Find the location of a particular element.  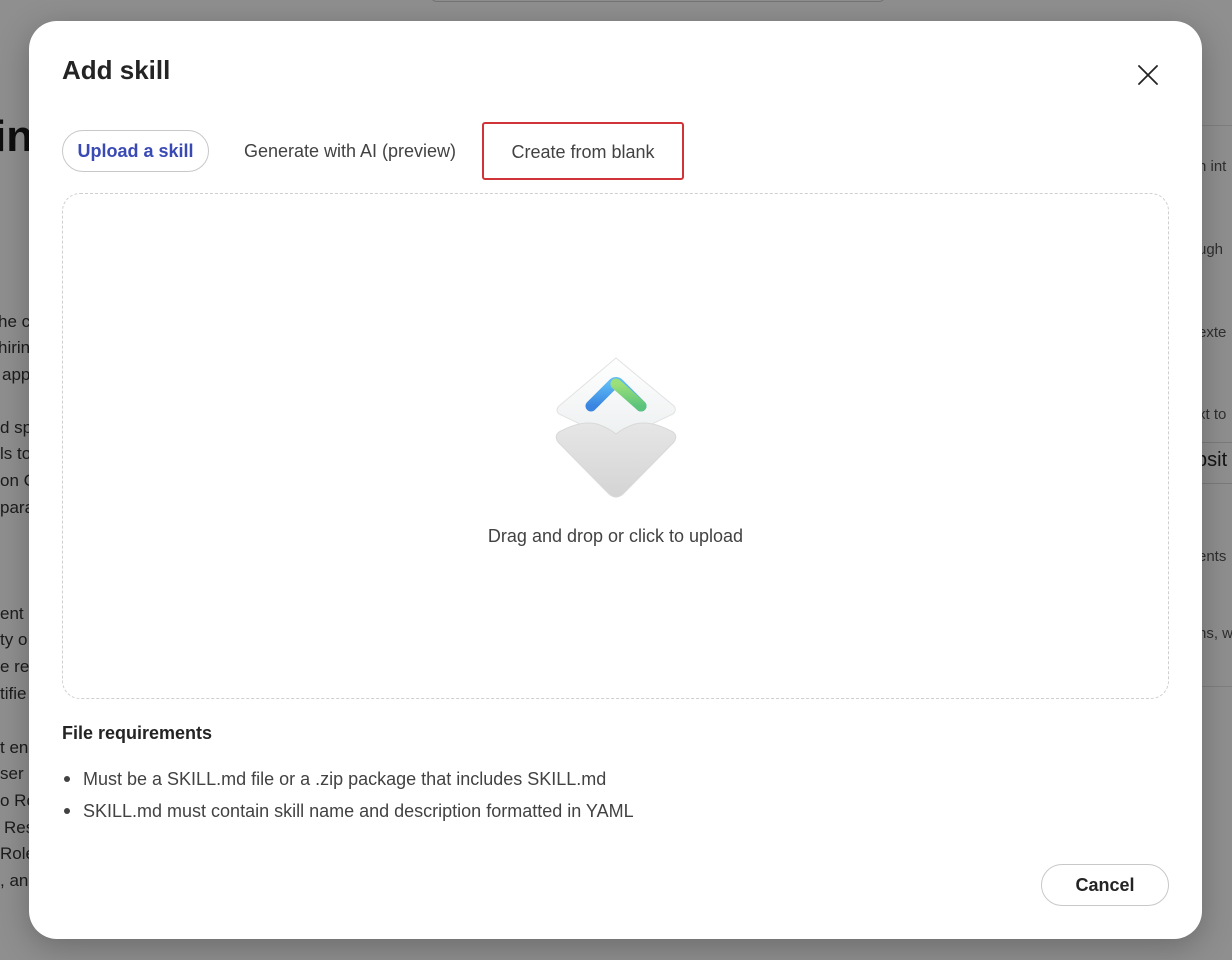

tab-generate-with-ai: Generate with AI (preview) is located at coordinates (350, 151).